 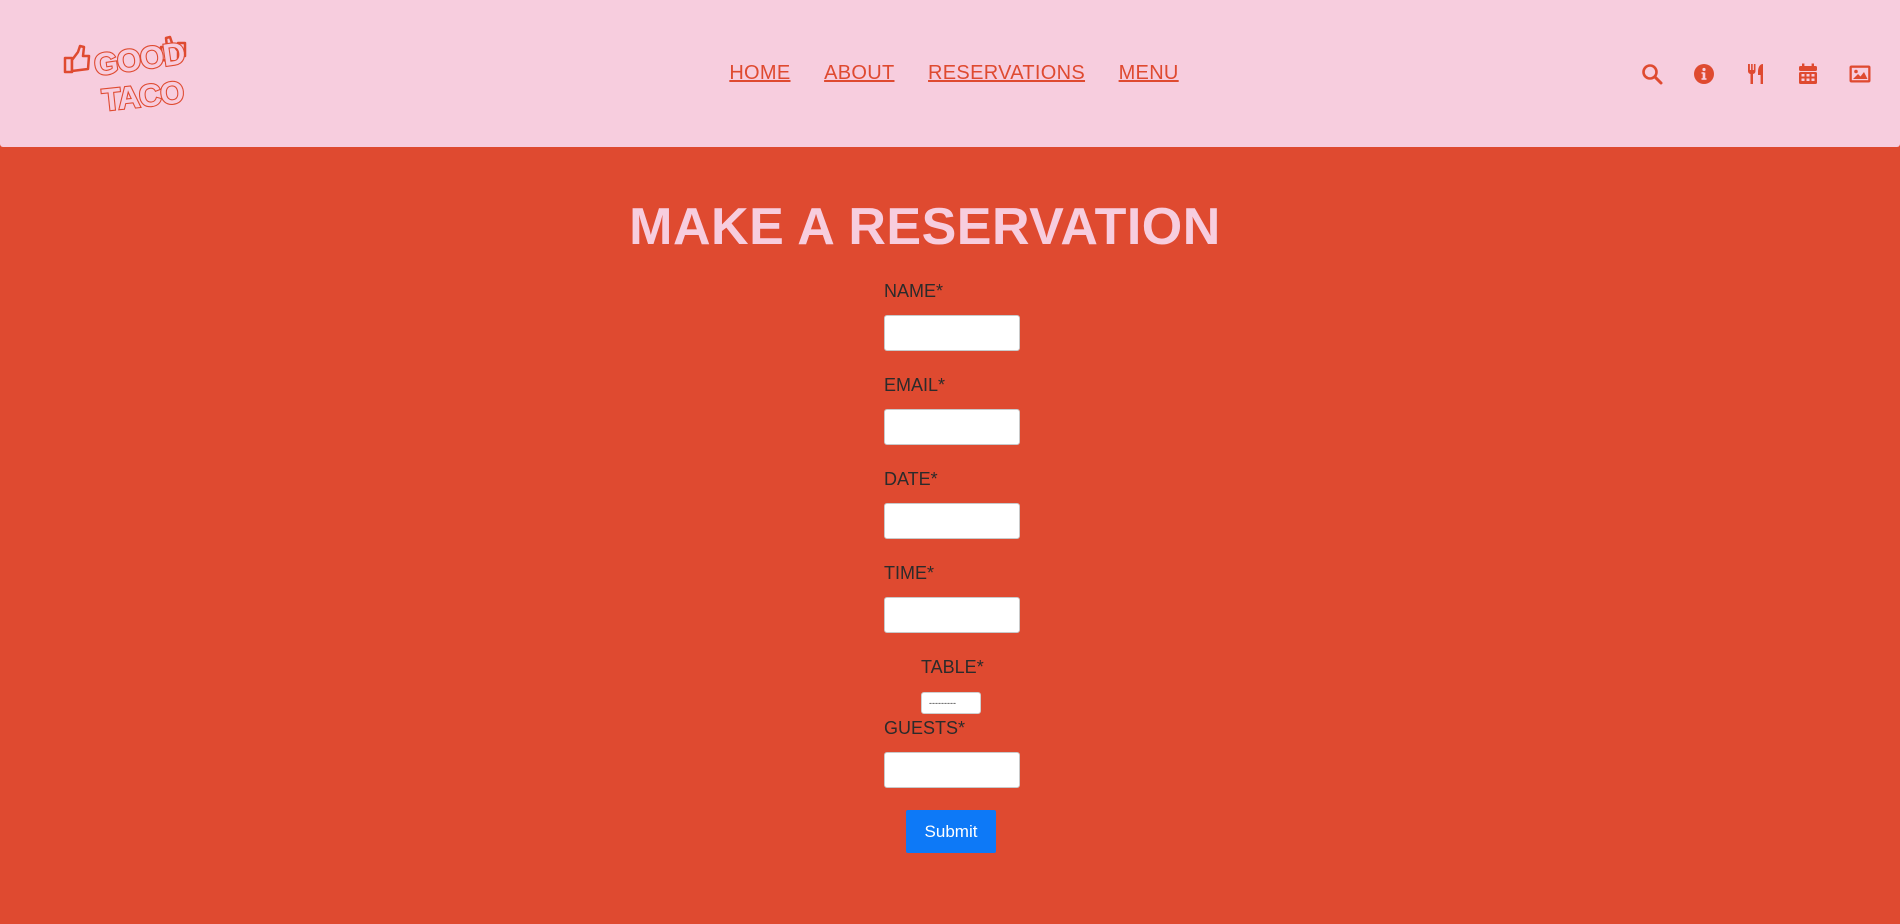 I want to click on nav-about-link: ABOUT, so click(x=859, y=73).